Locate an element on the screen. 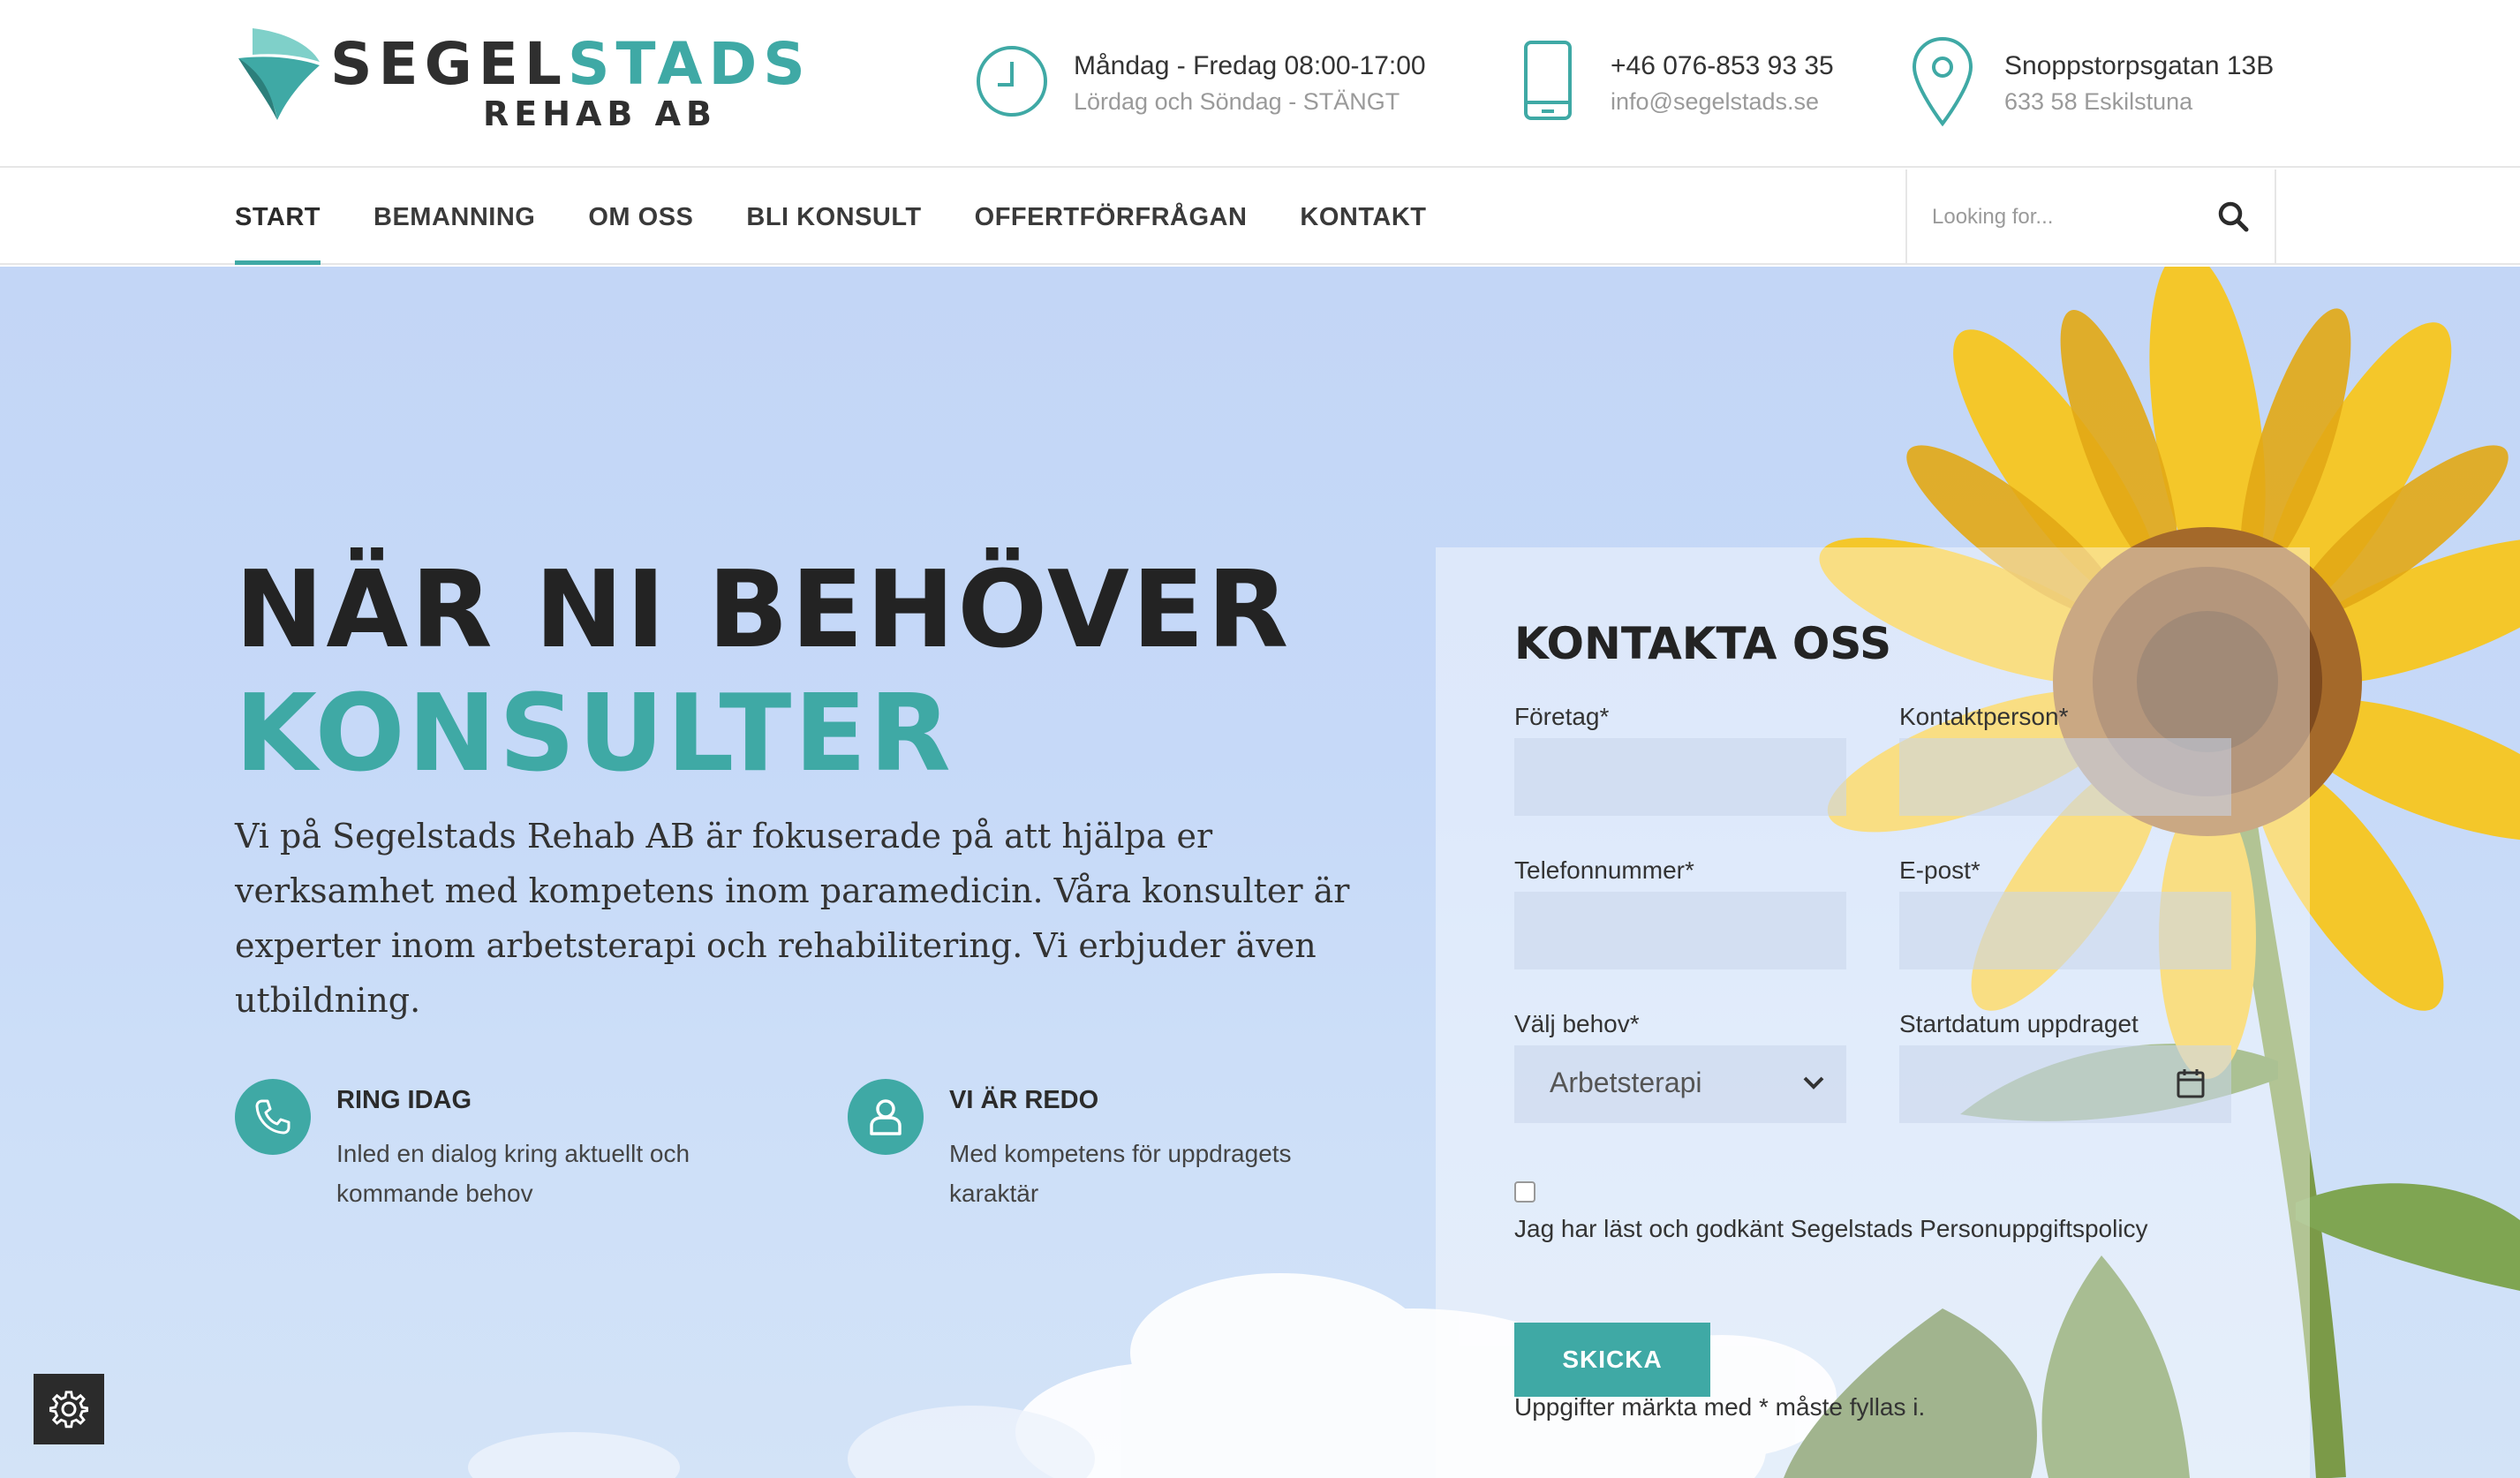  address-info: Snoppstorpsgatan 13B 633 58 Eskilstuna is located at coordinates (2105, 84).